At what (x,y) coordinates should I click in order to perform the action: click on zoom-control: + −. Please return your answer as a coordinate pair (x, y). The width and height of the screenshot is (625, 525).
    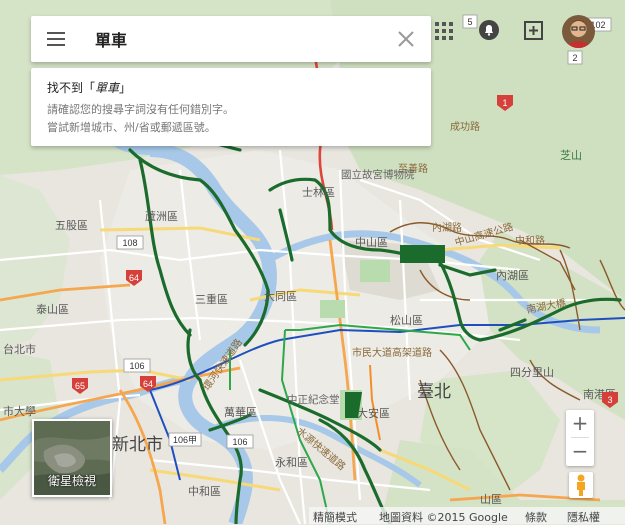
    Looking at the image, I should click on (580, 438).